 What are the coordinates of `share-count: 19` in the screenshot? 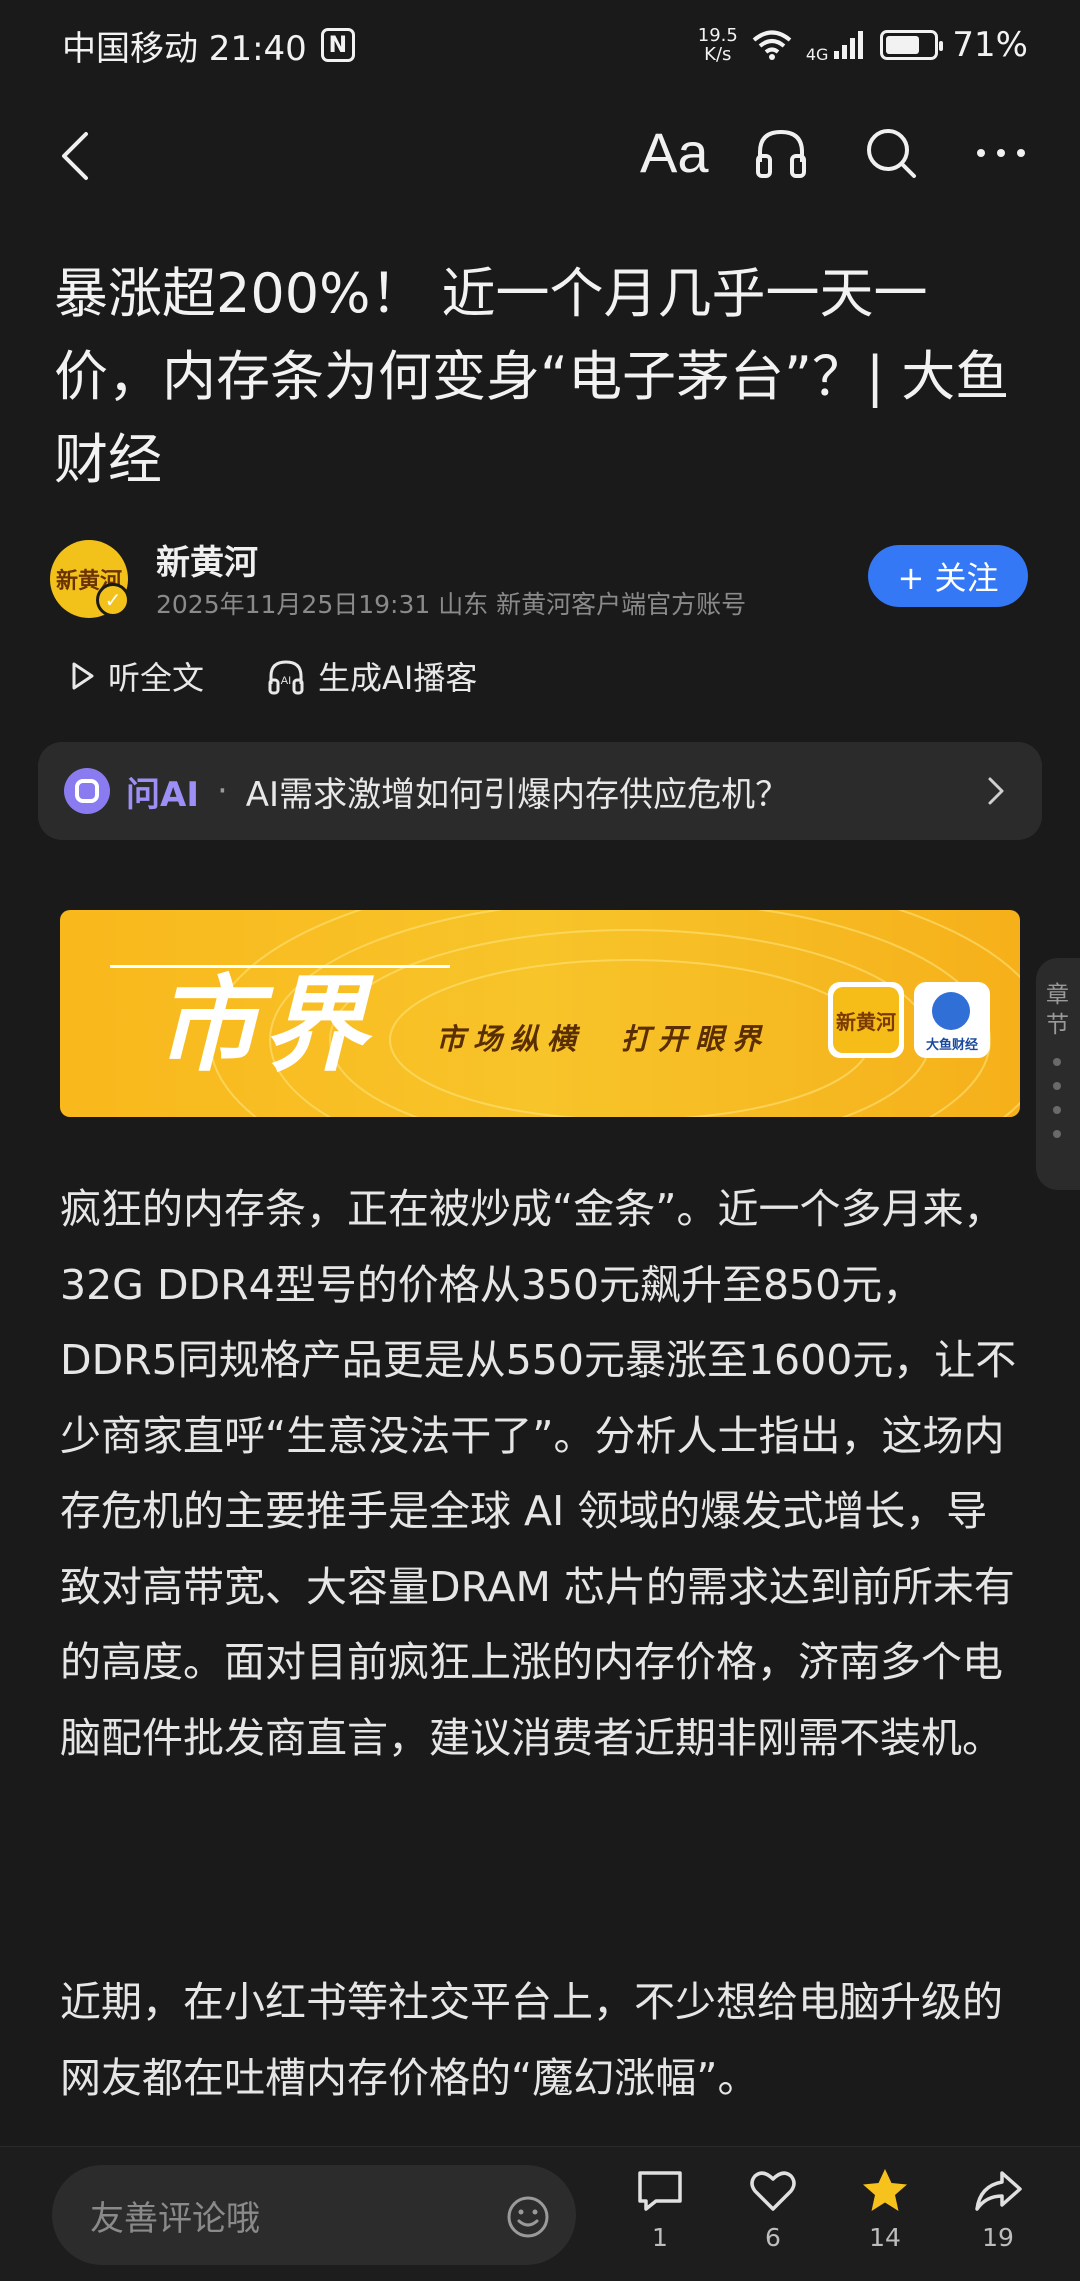 It's located at (998, 2237).